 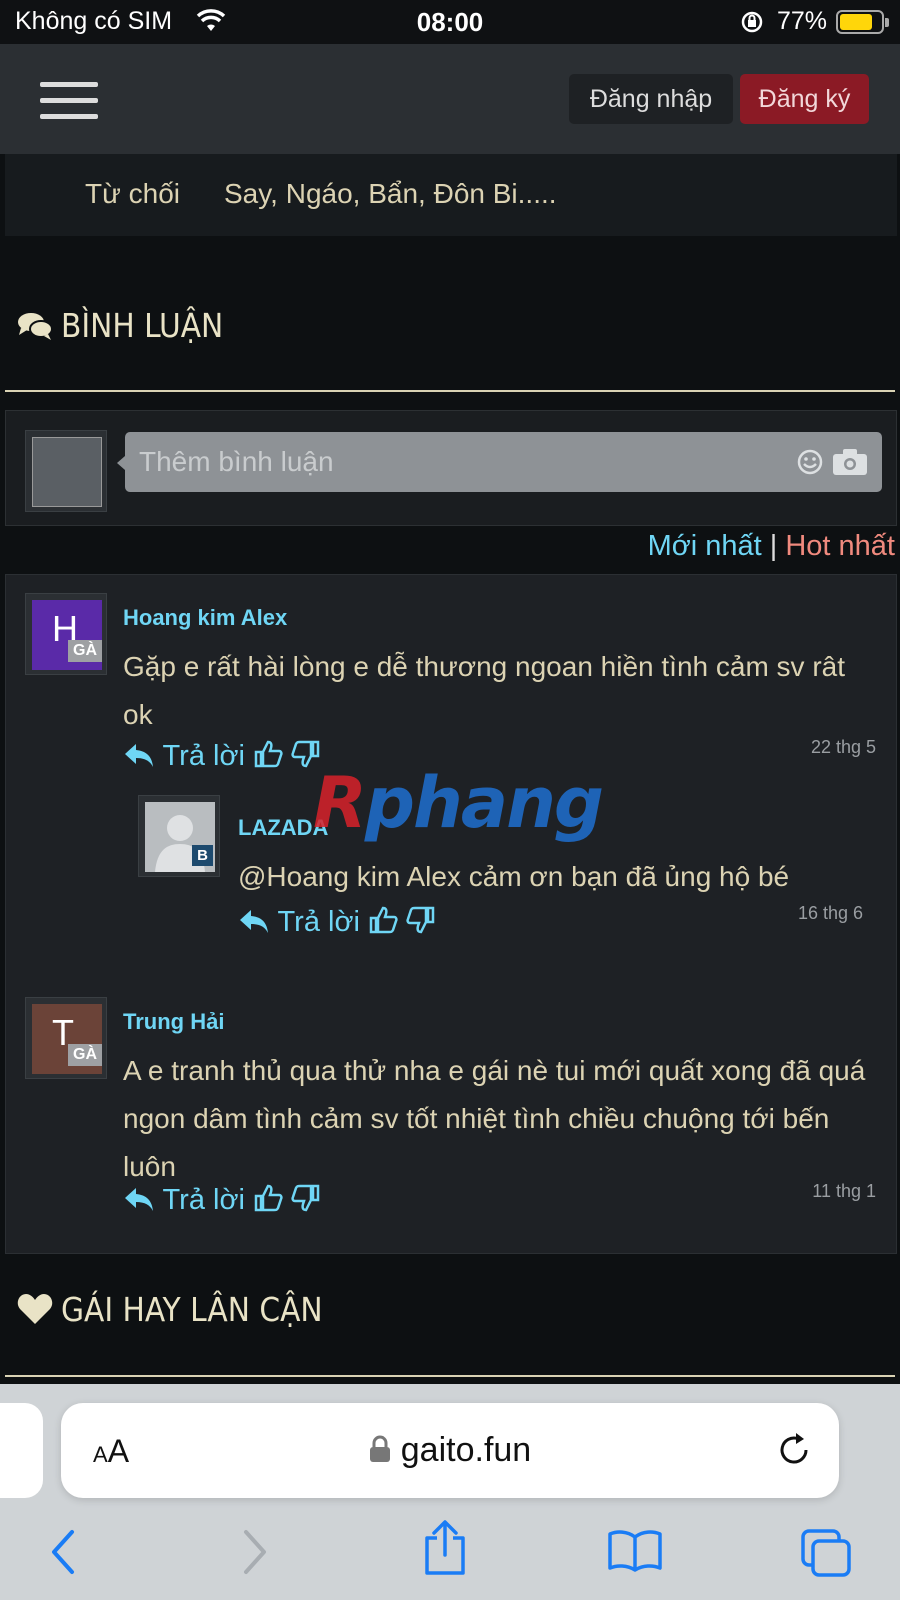 What do you see at coordinates (484, 803) in the screenshot?
I see `watermark-part2: phang` at bounding box center [484, 803].